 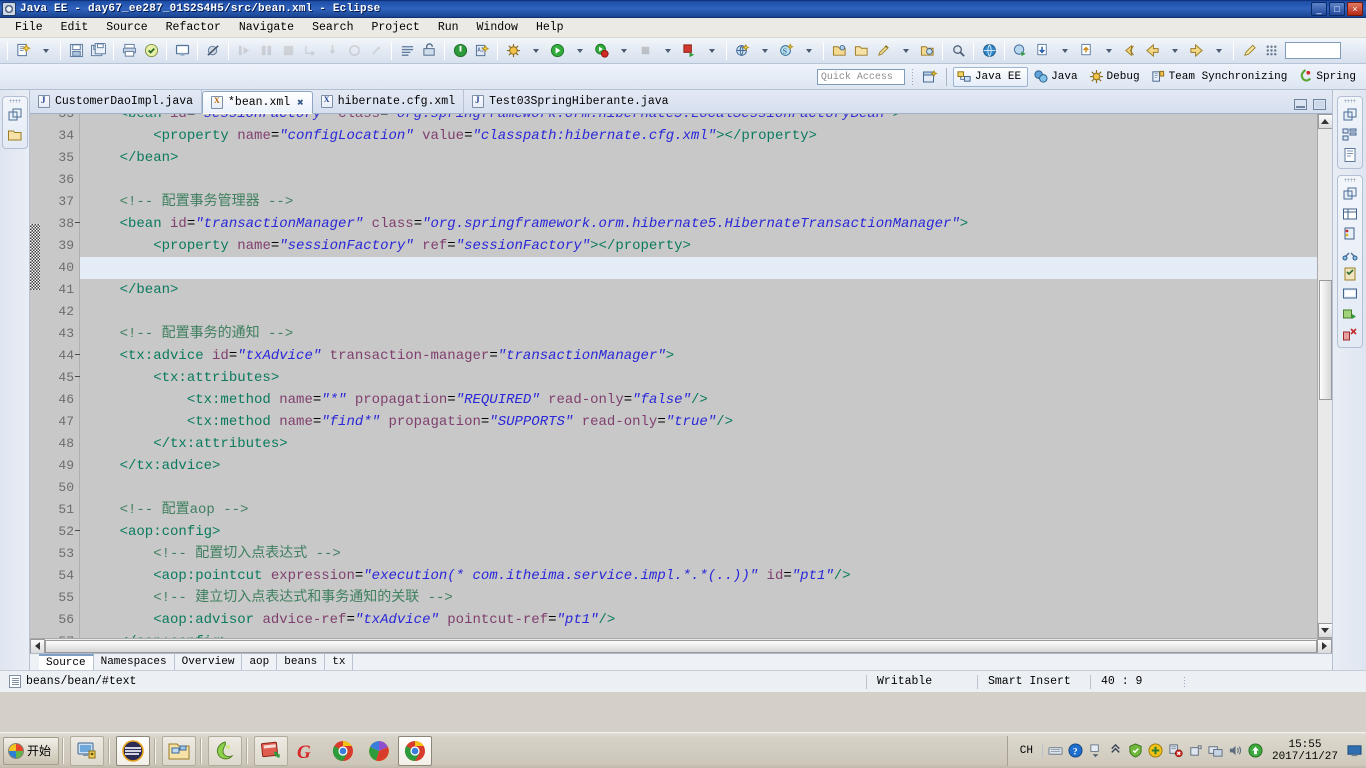 I want to click on editor-vertical-scrollbar, so click(x=1324, y=376).